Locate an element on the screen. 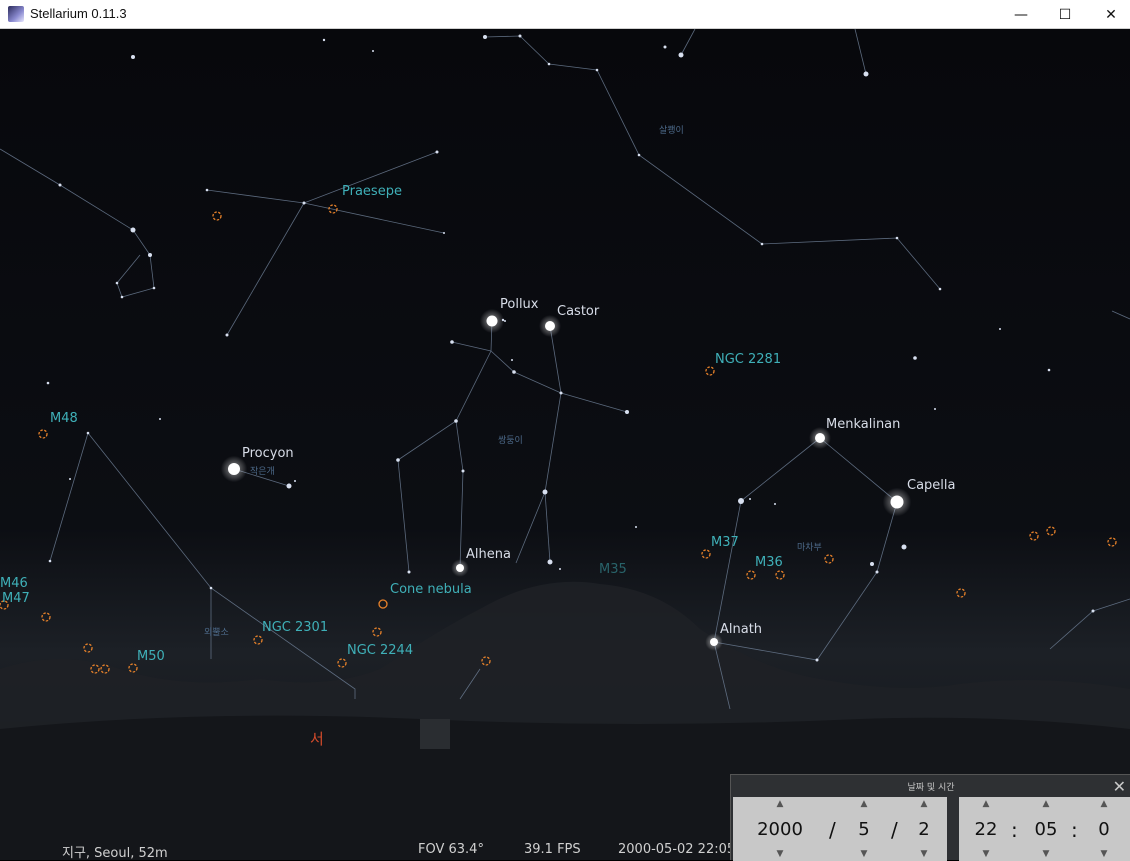 This screenshot has width=1130, height=861. star-label-pollux: Pollux is located at coordinates (519, 304).